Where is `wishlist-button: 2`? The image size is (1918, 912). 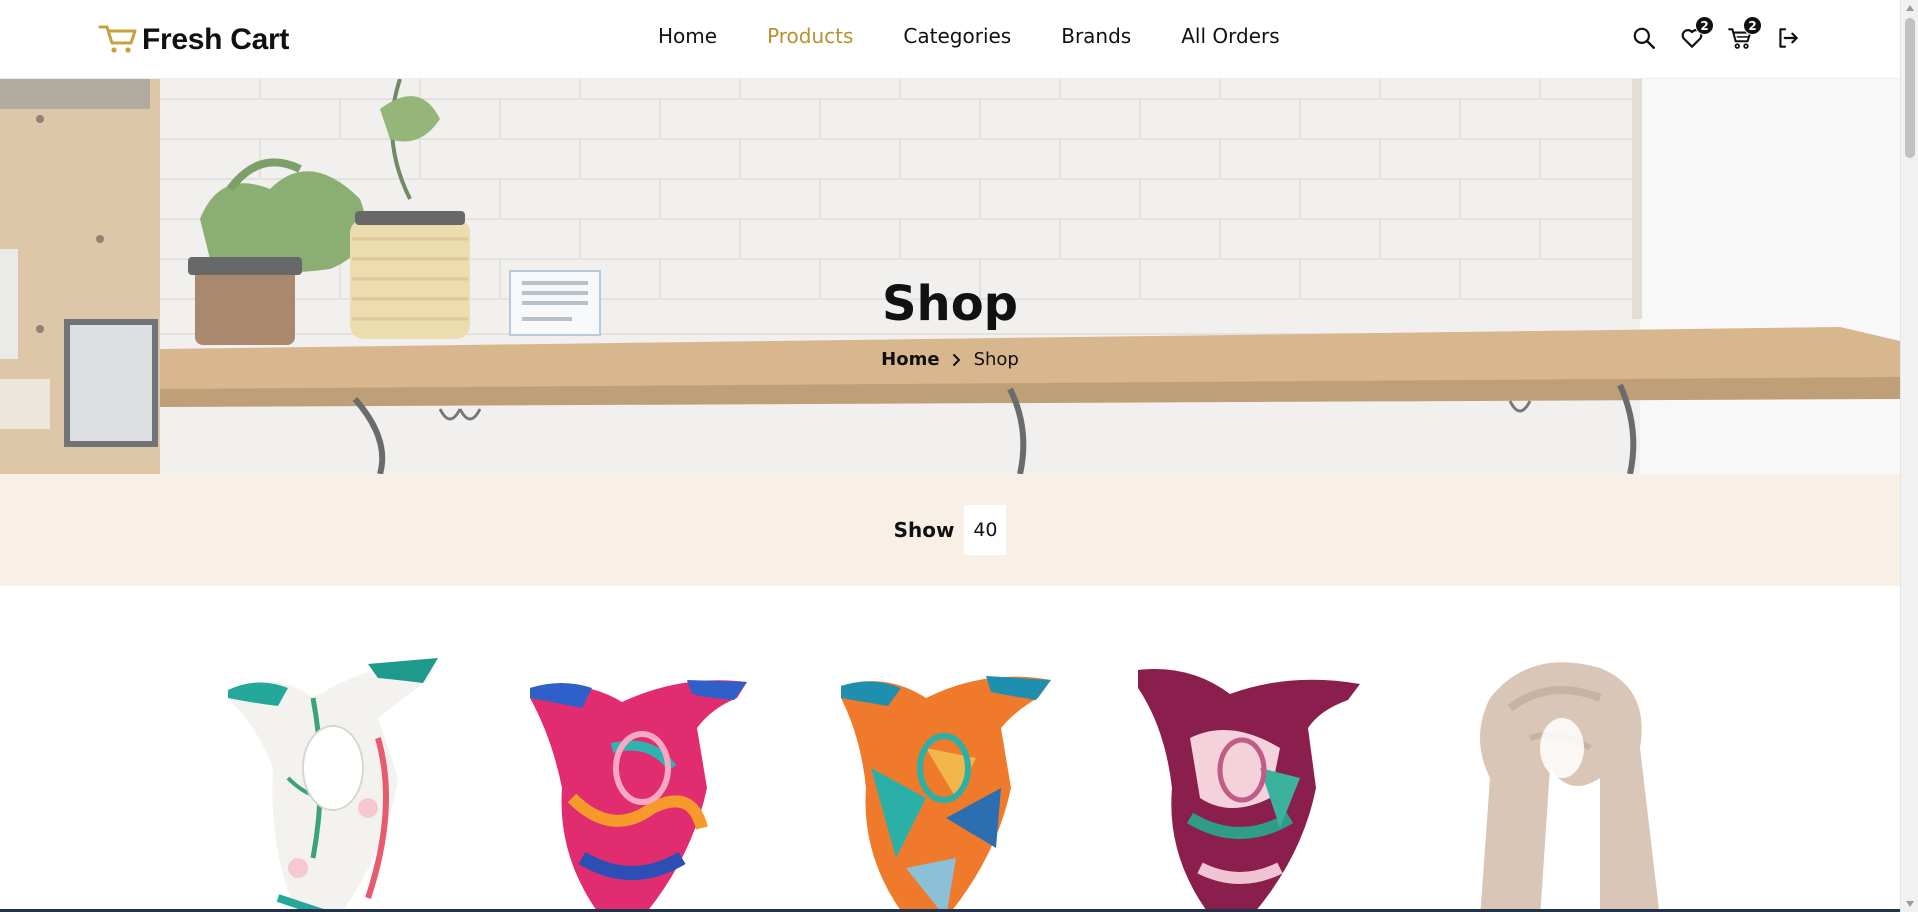 wishlist-button: 2 is located at coordinates (1696, 35).